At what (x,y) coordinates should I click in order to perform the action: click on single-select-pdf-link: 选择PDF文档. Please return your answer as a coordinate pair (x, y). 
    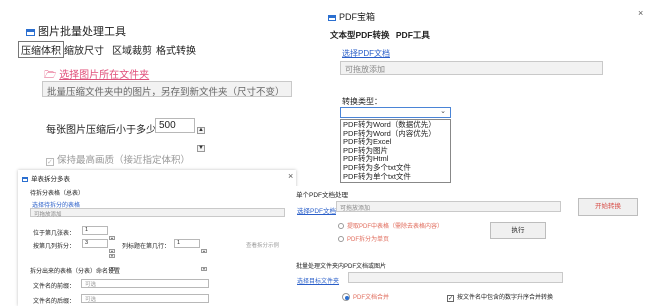
    Looking at the image, I should click on (316, 210).